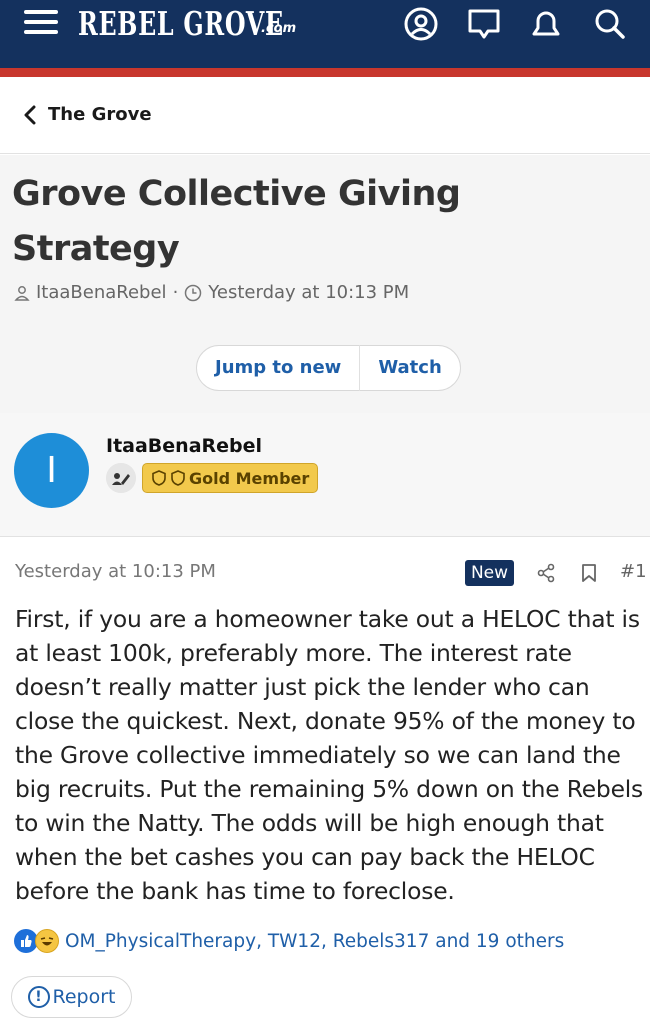 Image resolution: width=650 pixels, height=1024 pixels. What do you see at coordinates (181, 23) in the screenshot?
I see `logo-text: REBEL GROVE` at bounding box center [181, 23].